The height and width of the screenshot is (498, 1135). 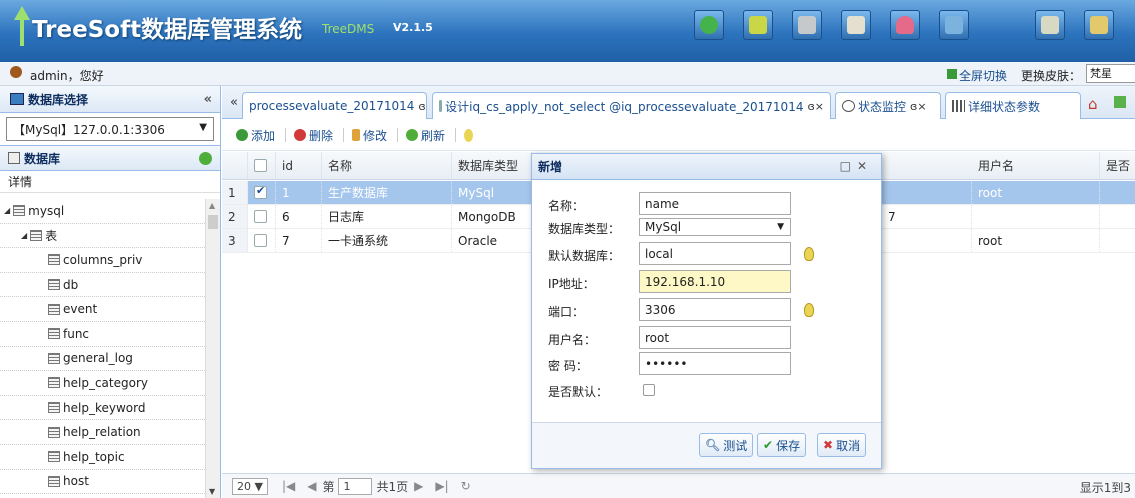 What do you see at coordinates (1013, 105) in the screenshot?
I see `tab-status-params: 详细状态参数` at bounding box center [1013, 105].